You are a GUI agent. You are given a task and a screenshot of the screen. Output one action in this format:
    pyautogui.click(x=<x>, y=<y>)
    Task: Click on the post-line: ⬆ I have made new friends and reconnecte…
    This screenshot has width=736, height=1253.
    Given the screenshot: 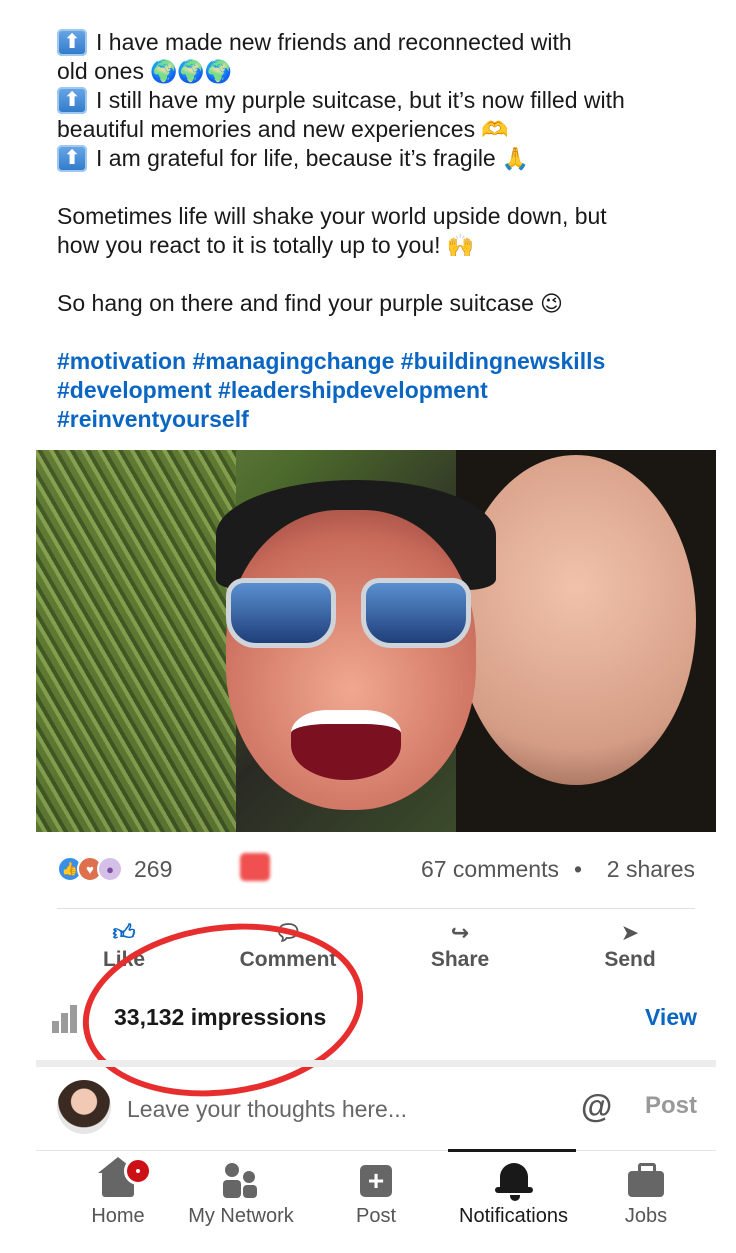 What is the action you would take?
    pyautogui.click(x=382, y=42)
    